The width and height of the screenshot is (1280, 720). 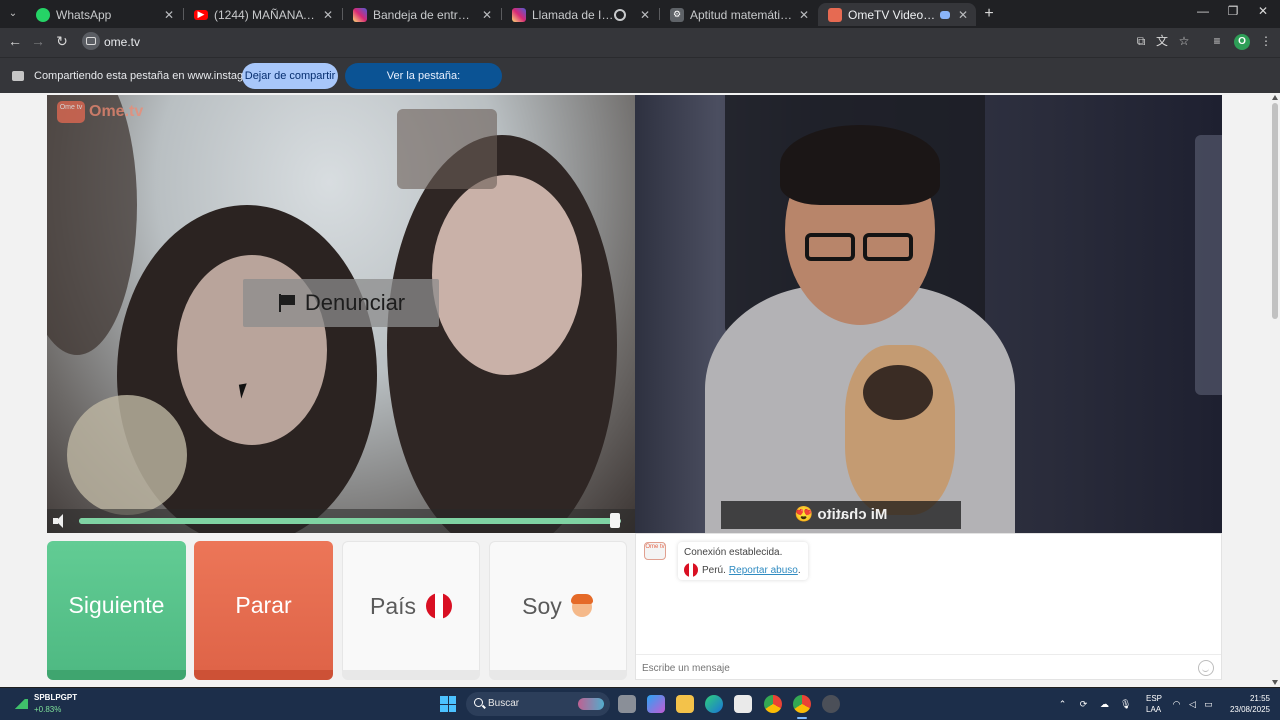 I want to click on recording-indicator-icon, so click(x=620, y=14).